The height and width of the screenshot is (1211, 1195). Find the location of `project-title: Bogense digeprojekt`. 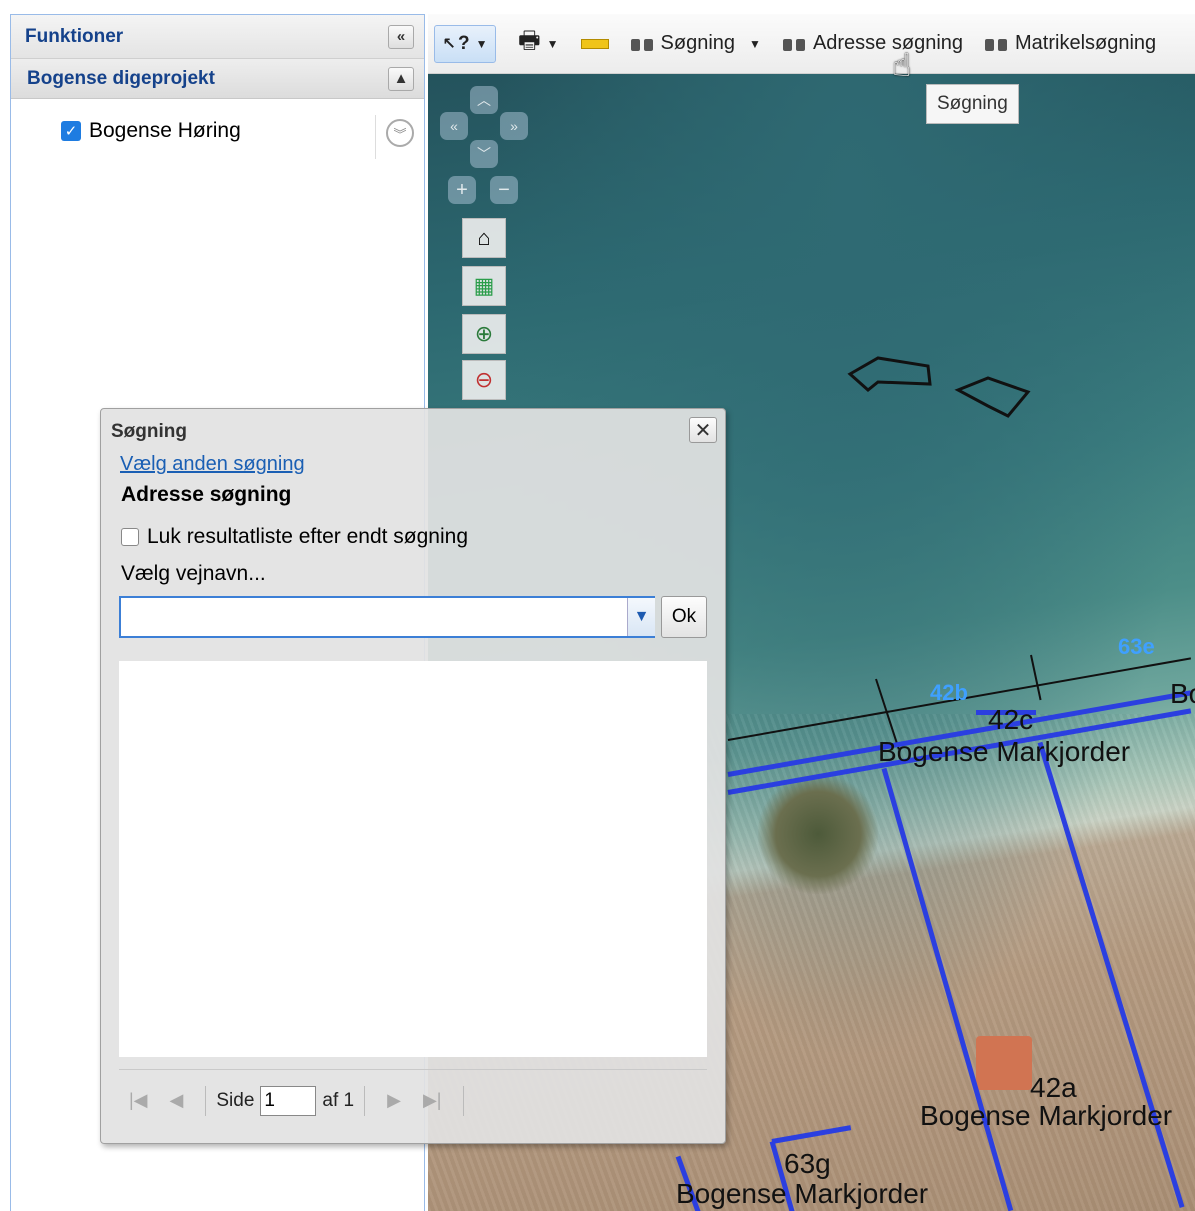

project-title: Bogense digeprojekt is located at coordinates (121, 78).